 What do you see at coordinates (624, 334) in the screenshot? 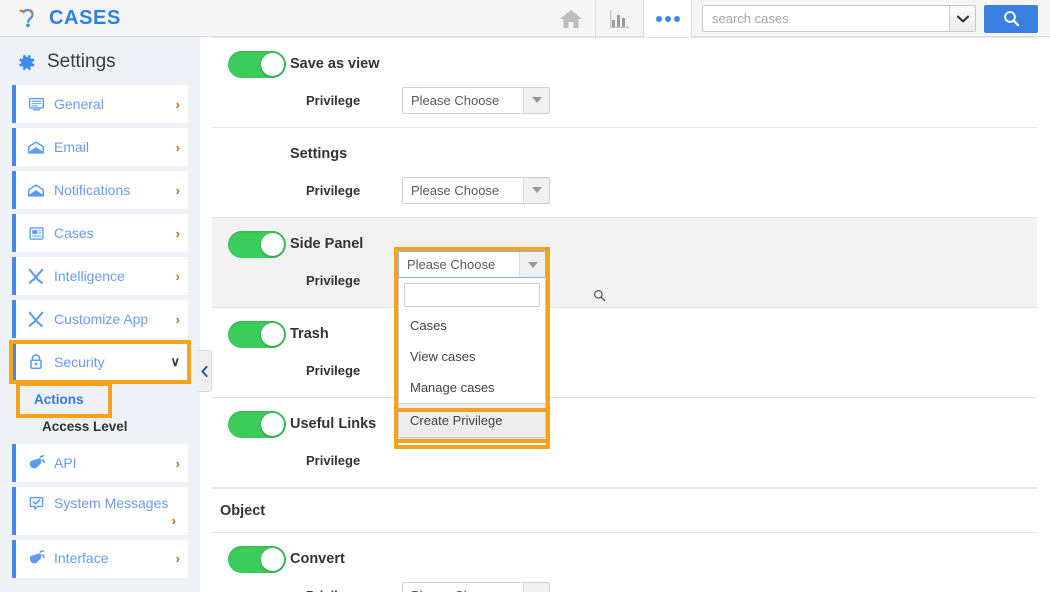
I see `row-header: Trash` at bounding box center [624, 334].